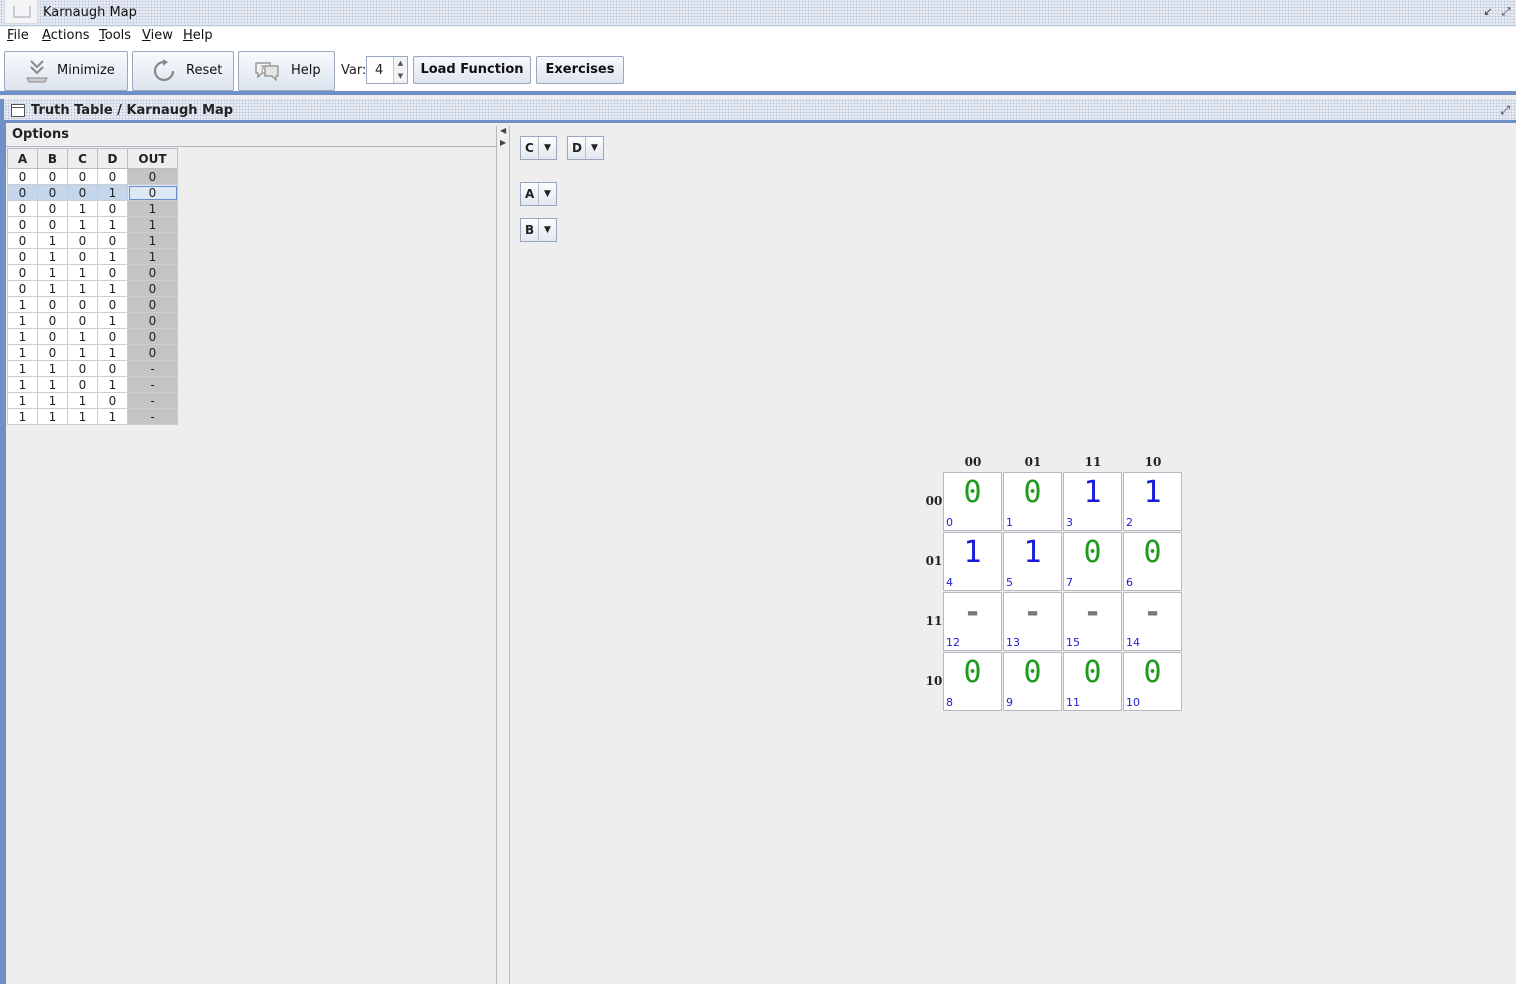 The width and height of the screenshot is (1516, 984). What do you see at coordinates (1505, 110) in the screenshot?
I see `frame-maximize-icon: ⤢` at bounding box center [1505, 110].